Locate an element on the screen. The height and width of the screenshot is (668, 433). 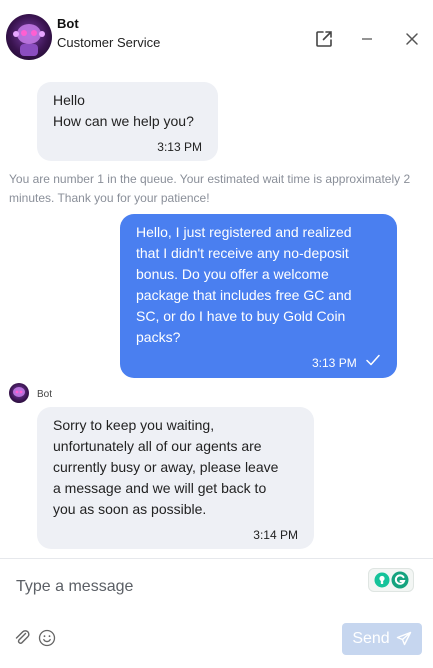
message-line: packs? is located at coordinates (158, 337).